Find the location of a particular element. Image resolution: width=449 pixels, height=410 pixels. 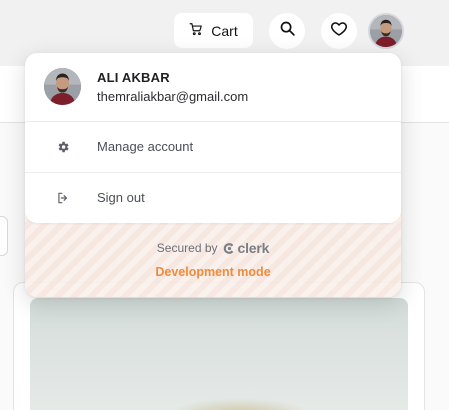

clerk-logo-icon: clerk is located at coordinates (246, 248).